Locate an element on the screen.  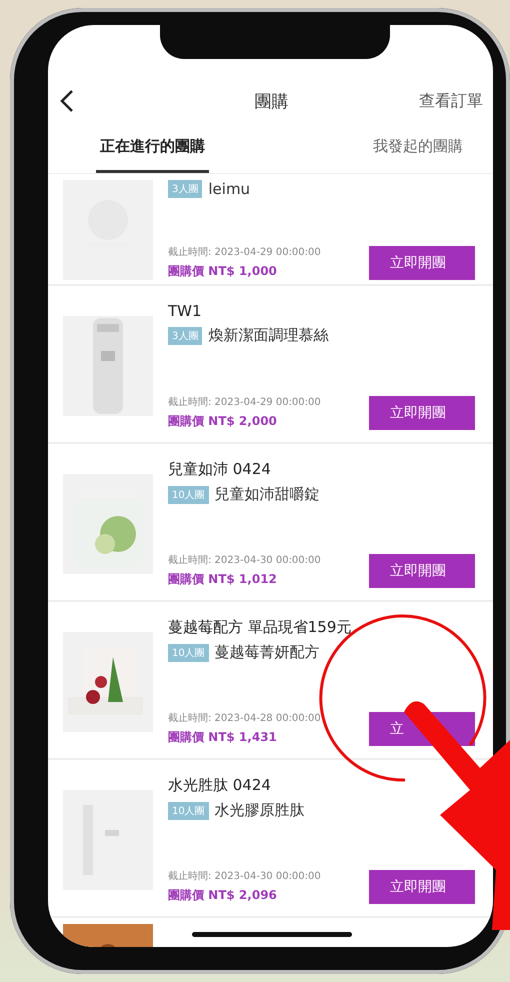
product-title: TW1 is located at coordinates (185, 311).